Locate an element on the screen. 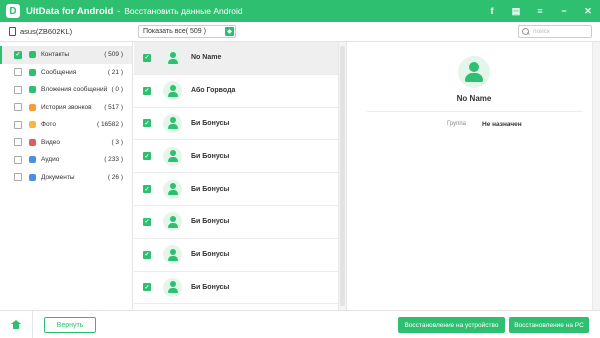 Image resolution: width=600 pixels, height=338 pixels. contact-row: ✓ Або Горвода is located at coordinates (236, 91).